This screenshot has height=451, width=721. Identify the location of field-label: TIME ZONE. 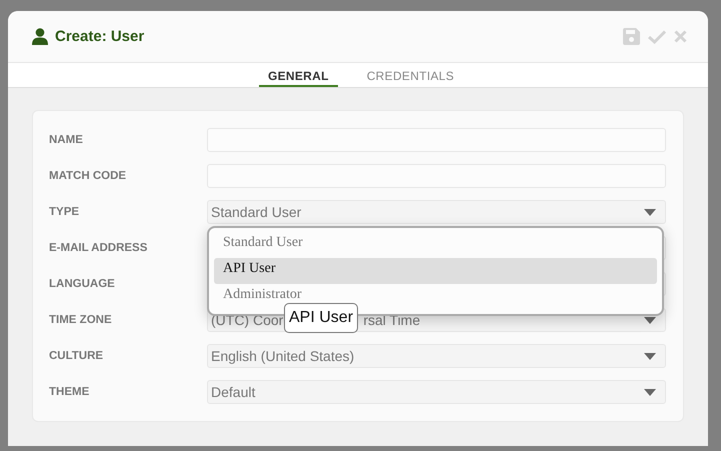
(81, 320).